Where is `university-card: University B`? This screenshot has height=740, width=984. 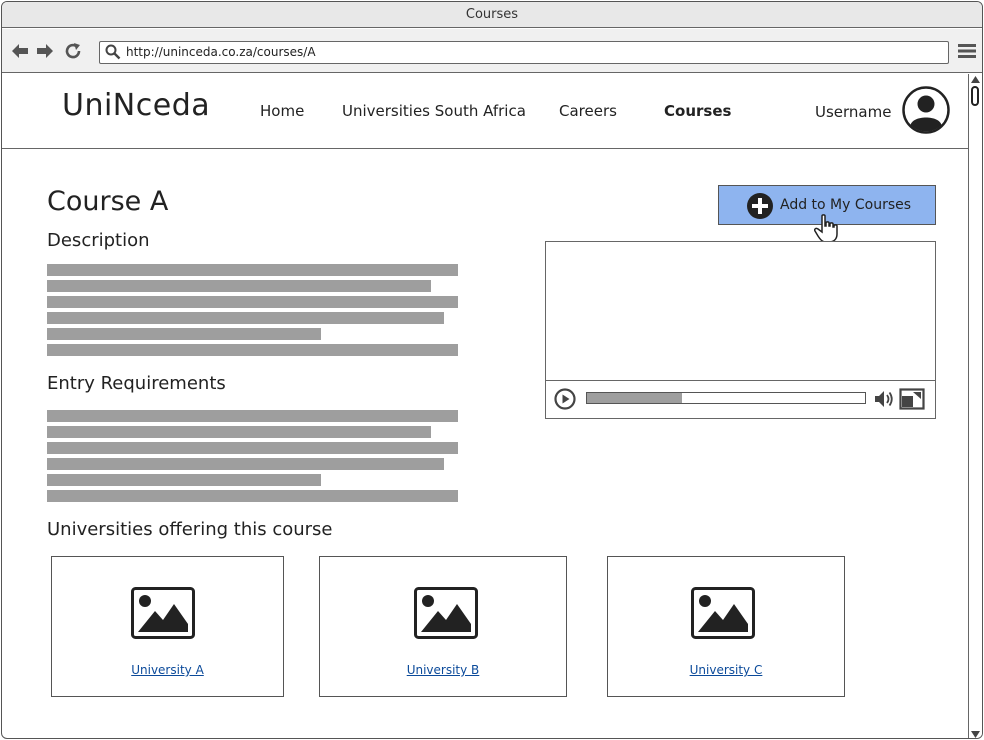
university-card: University B is located at coordinates (443, 626).